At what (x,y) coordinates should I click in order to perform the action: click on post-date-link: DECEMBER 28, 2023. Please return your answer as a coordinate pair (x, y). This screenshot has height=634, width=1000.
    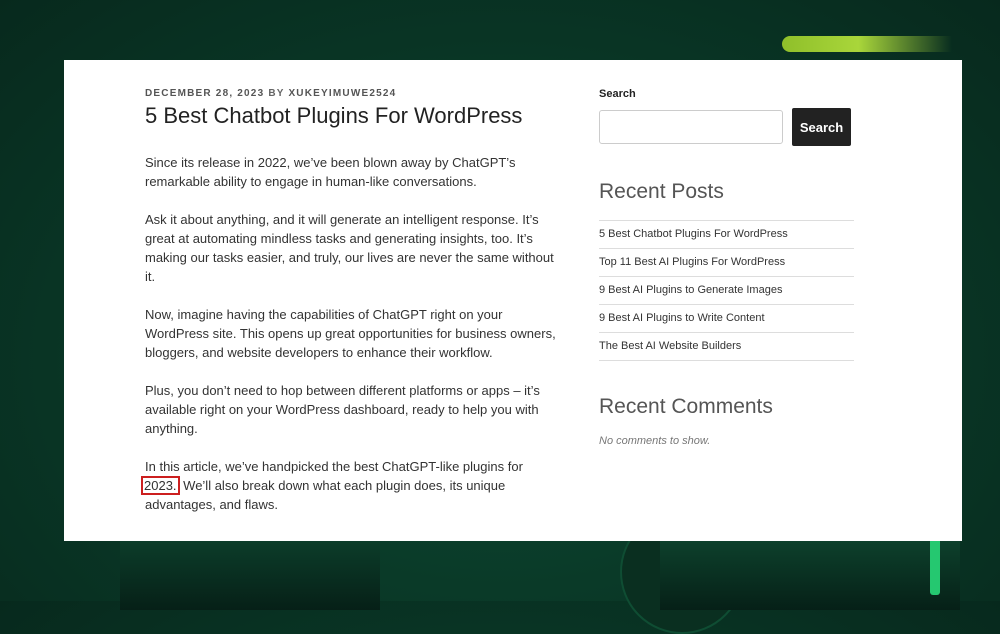
    Looking at the image, I should click on (204, 93).